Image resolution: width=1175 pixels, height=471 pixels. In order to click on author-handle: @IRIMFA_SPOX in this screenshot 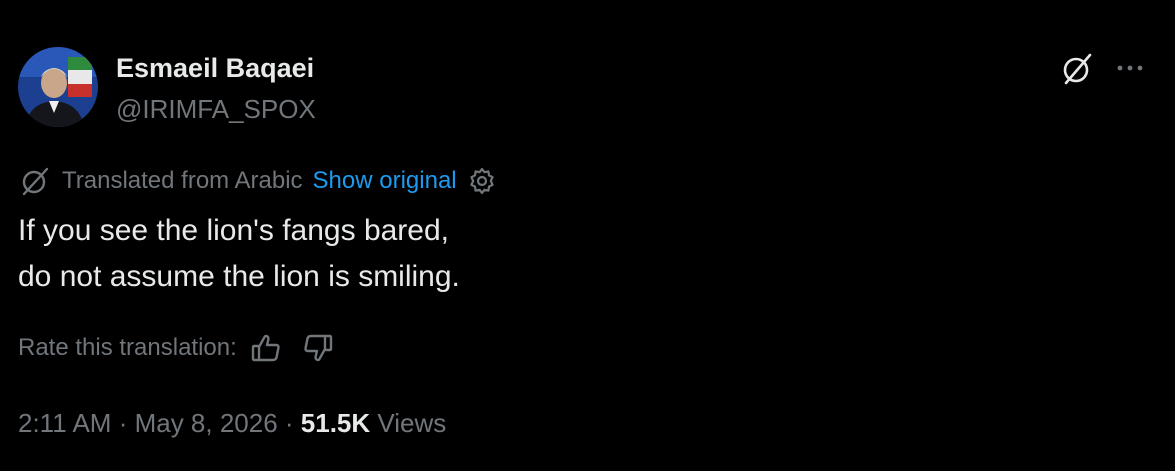, I will do `click(216, 109)`.